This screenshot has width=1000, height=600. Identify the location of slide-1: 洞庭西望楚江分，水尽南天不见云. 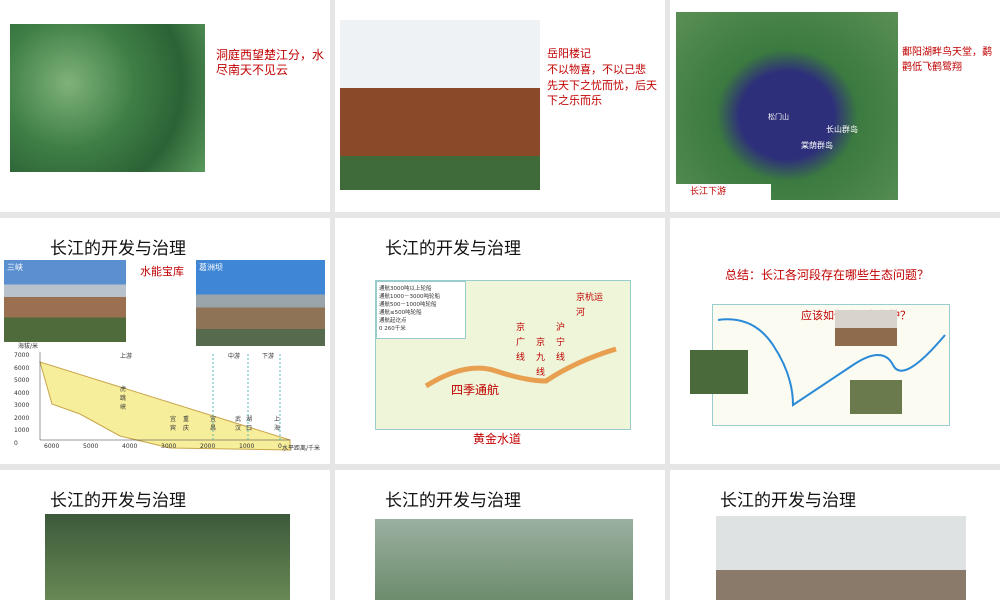
(165, 106).